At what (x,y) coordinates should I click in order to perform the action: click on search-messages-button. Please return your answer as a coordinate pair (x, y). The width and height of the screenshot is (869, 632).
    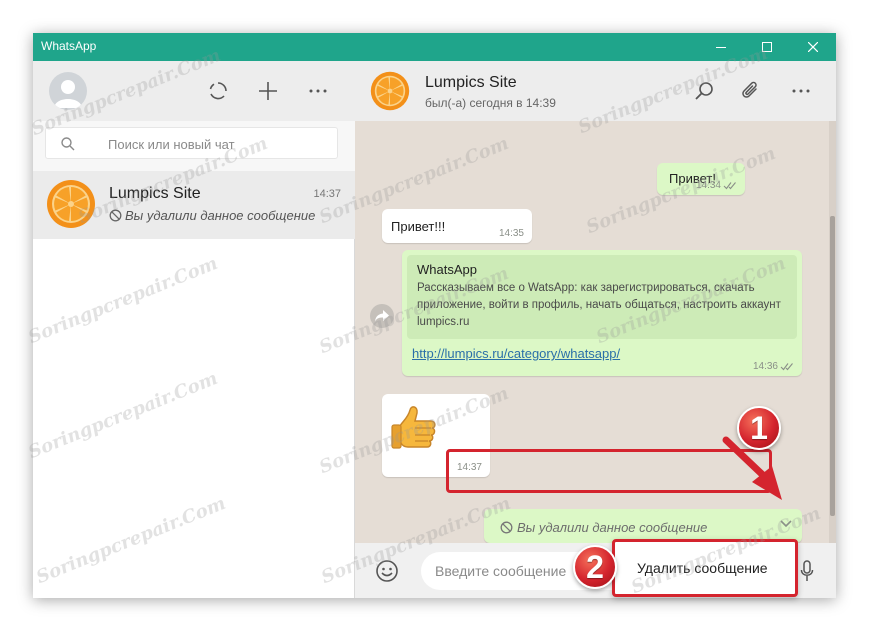
    Looking at the image, I should click on (704, 91).